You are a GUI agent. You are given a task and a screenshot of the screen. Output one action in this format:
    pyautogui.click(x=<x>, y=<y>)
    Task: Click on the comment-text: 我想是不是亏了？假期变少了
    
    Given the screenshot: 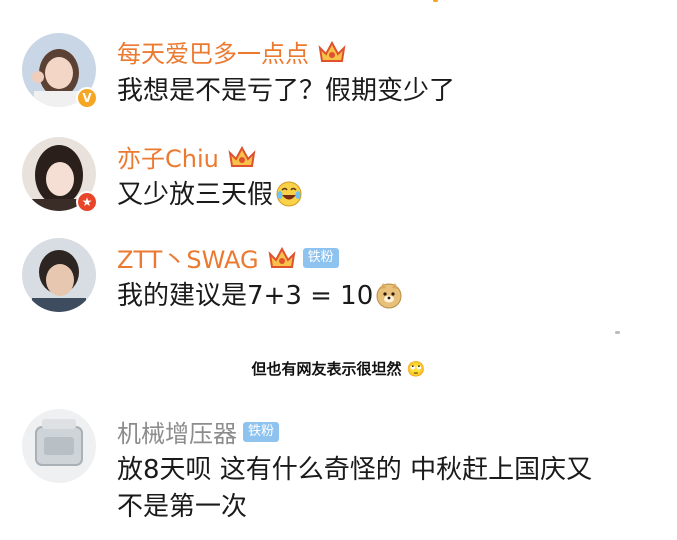 What is the action you would take?
    pyautogui.click(x=286, y=91)
    